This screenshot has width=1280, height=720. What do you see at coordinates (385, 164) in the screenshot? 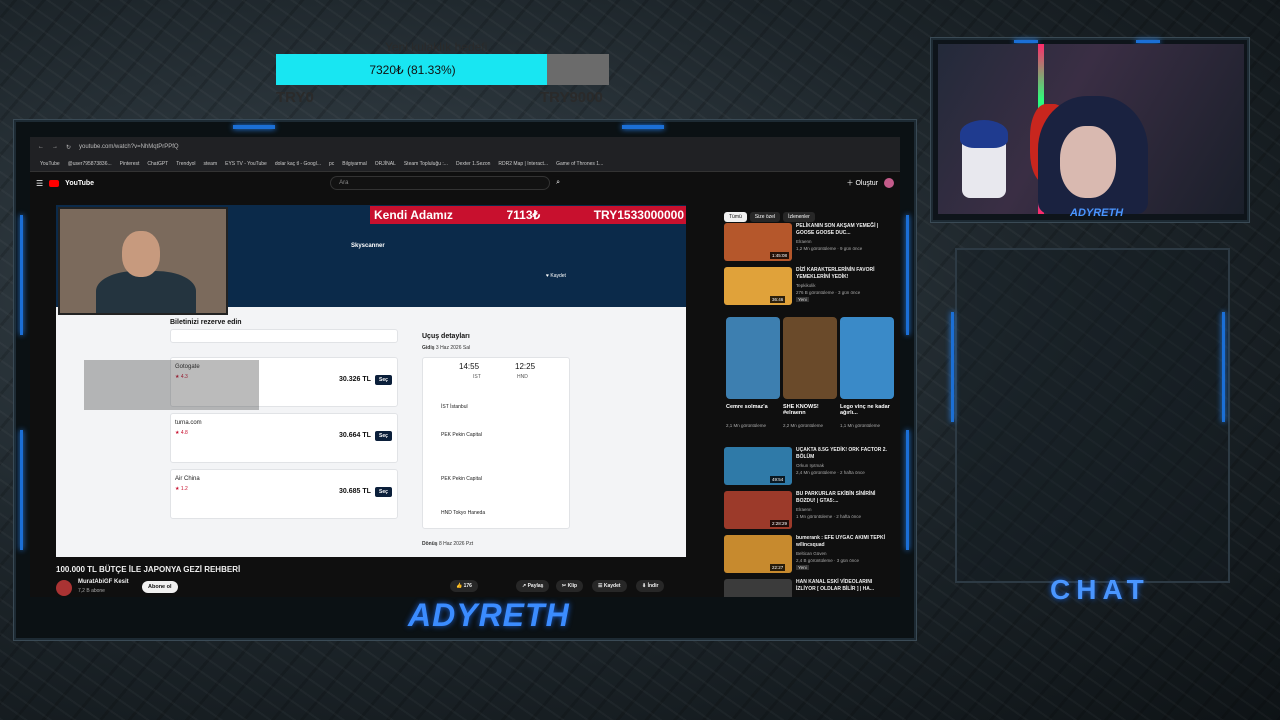
I see `bookmark-item: ORJİNAL` at bounding box center [385, 164].